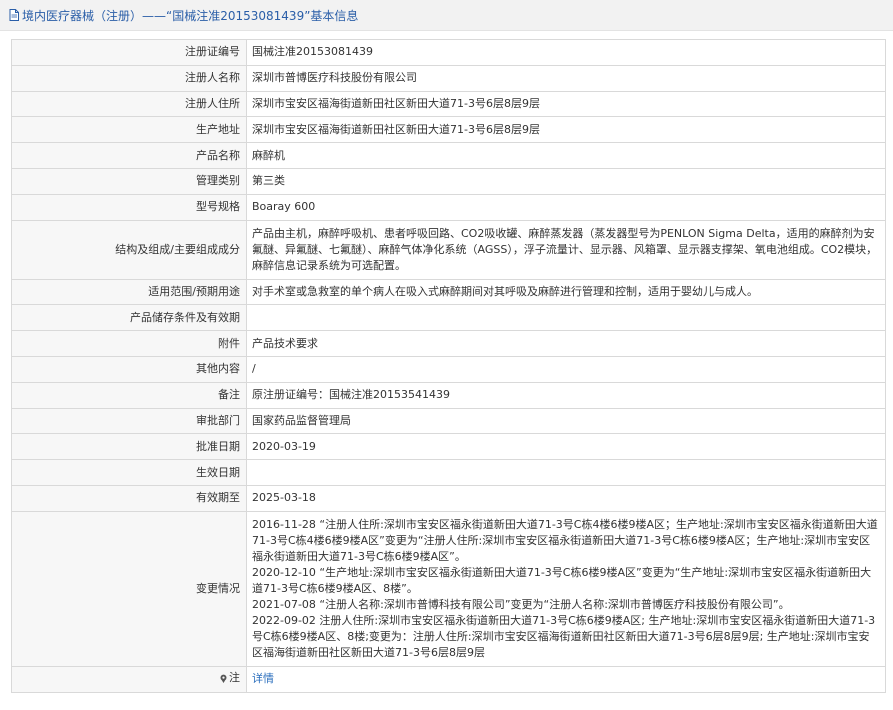 The image size is (893, 710). What do you see at coordinates (129, 292) in the screenshot?
I see `field-label: 适用范围/预期用途` at bounding box center [129, 292].